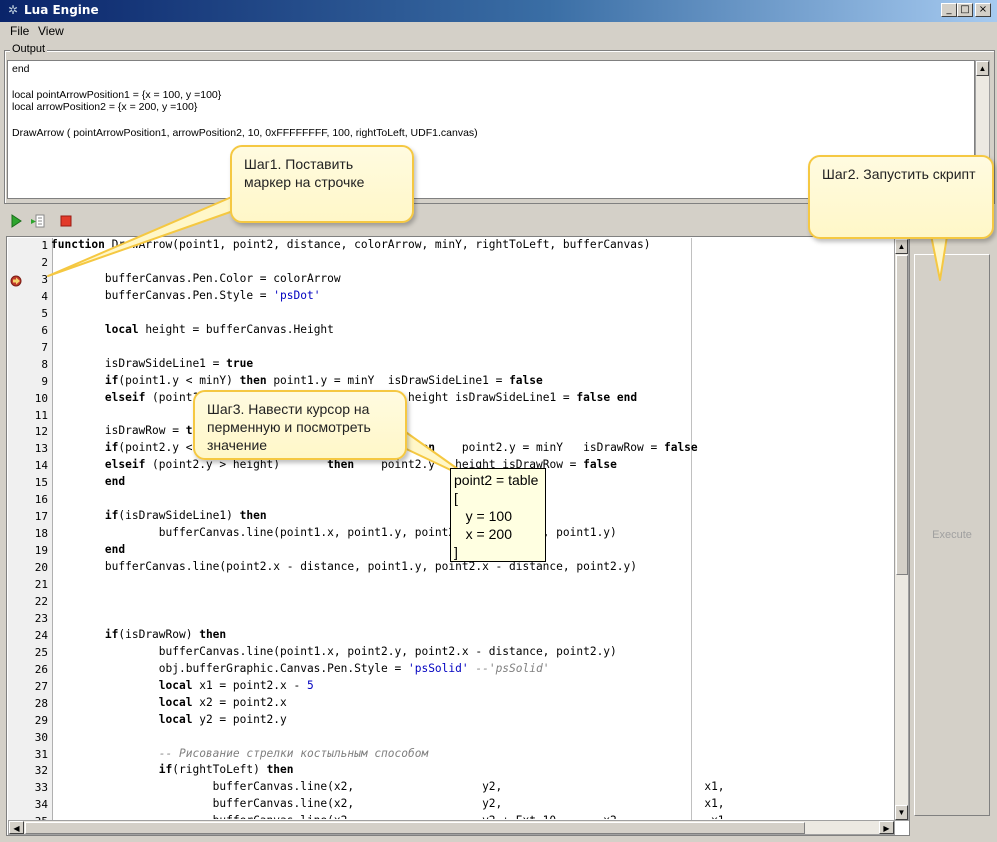 The image size is (997, 842). I want to click on horizontal-scroll-thumb, so click(415, 828).